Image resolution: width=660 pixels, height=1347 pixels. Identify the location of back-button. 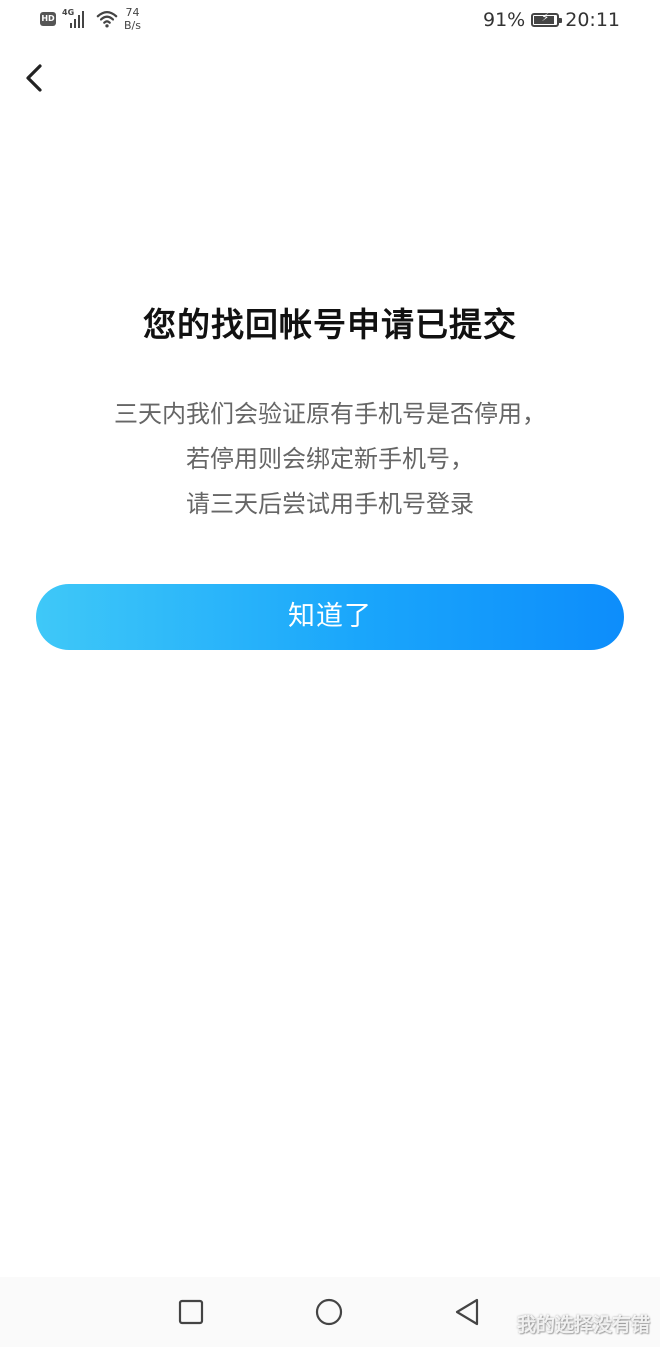
(36, 78).